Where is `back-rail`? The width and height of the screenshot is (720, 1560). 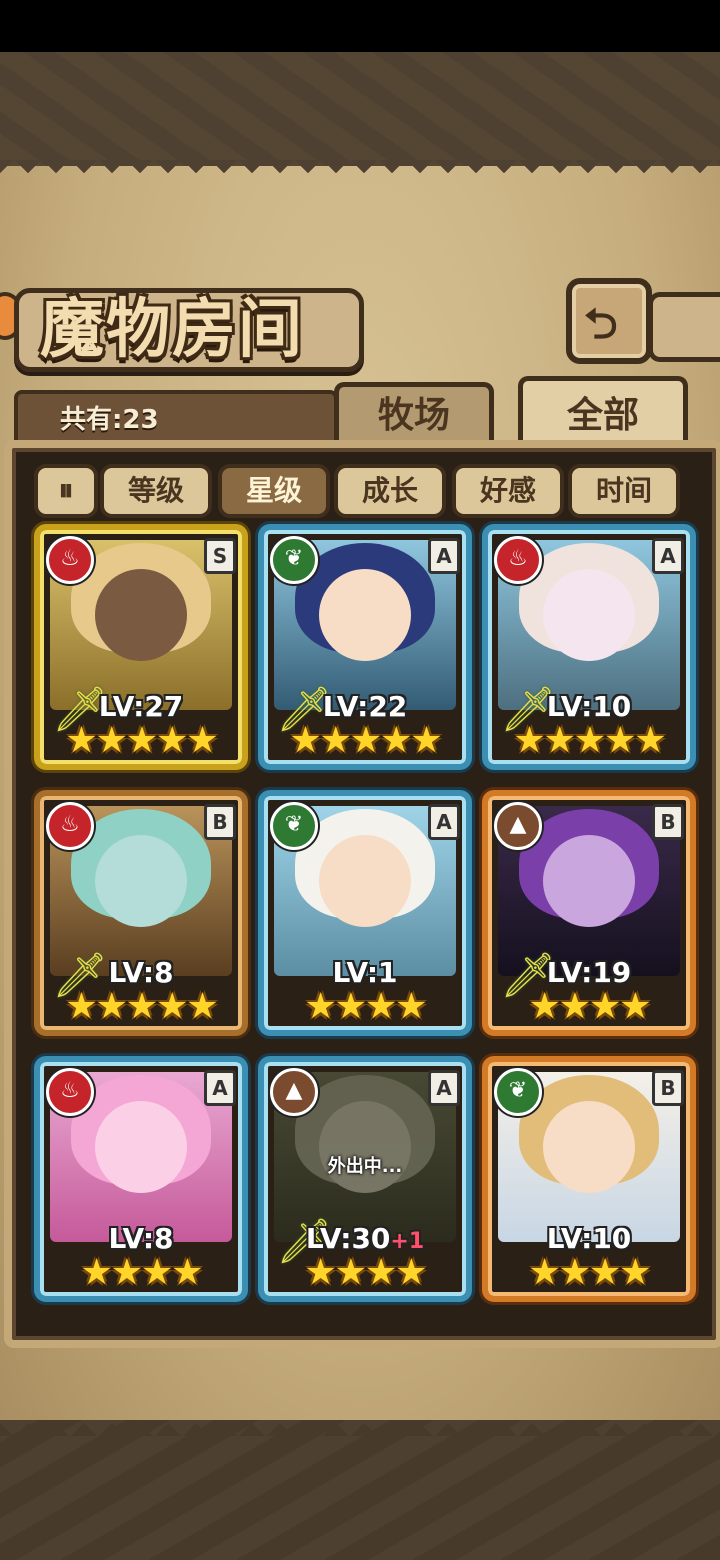
back-rail is located at coordinates (684, 327).